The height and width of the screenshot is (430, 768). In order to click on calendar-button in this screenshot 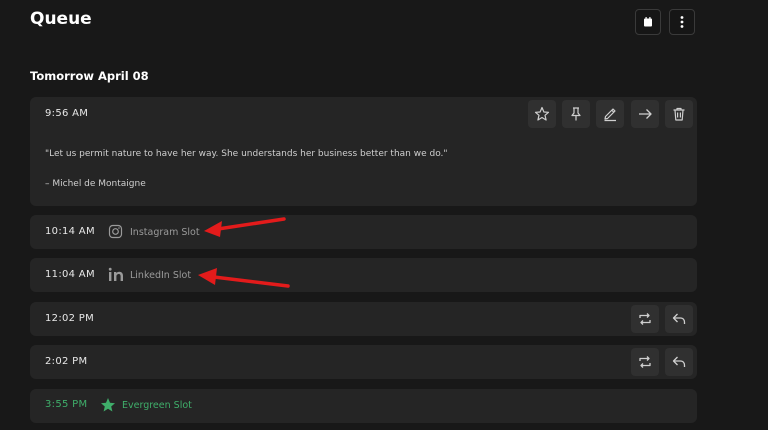, I will do `click(648, 22)`.